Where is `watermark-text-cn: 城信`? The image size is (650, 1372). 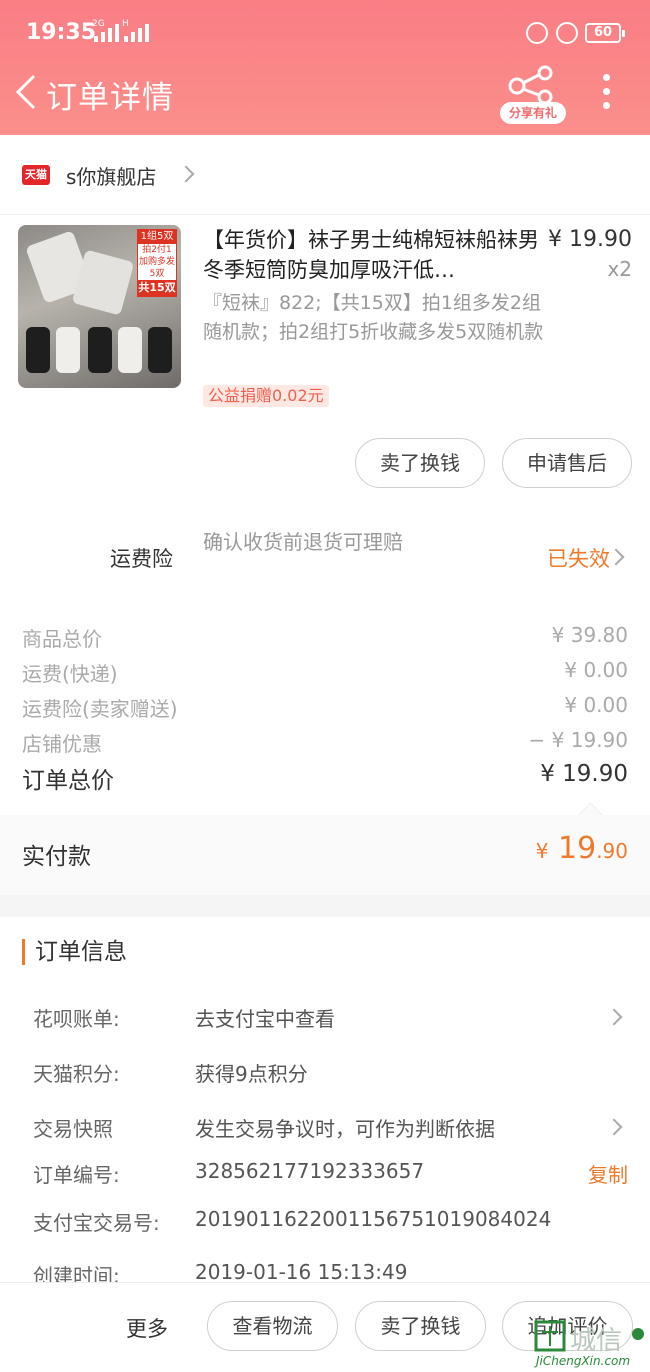 watermark-text-cn: 城信 is located at coordinates (596, 1341).